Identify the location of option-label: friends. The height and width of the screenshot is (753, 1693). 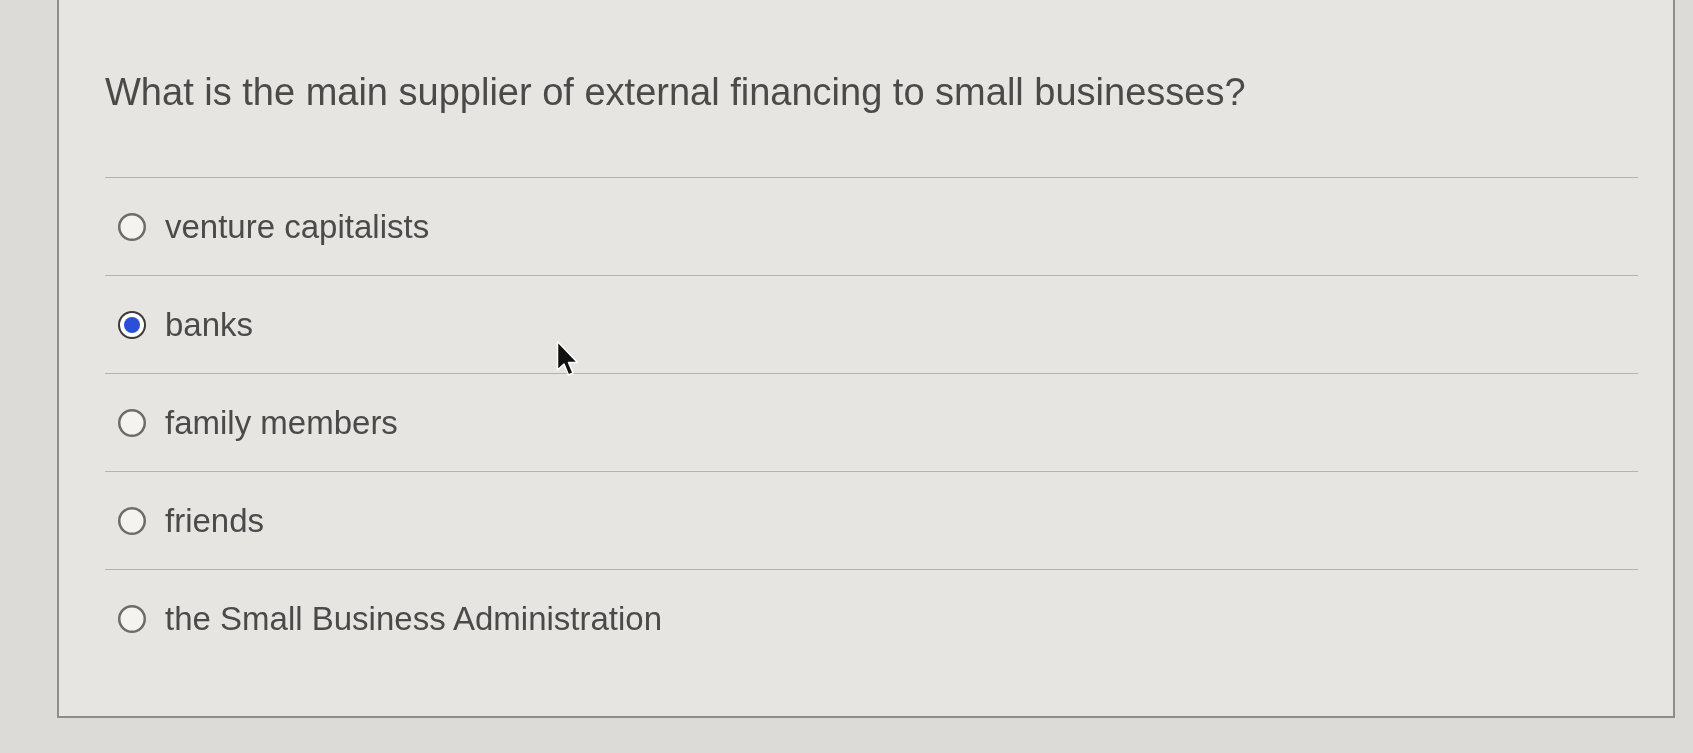
(215, 520).